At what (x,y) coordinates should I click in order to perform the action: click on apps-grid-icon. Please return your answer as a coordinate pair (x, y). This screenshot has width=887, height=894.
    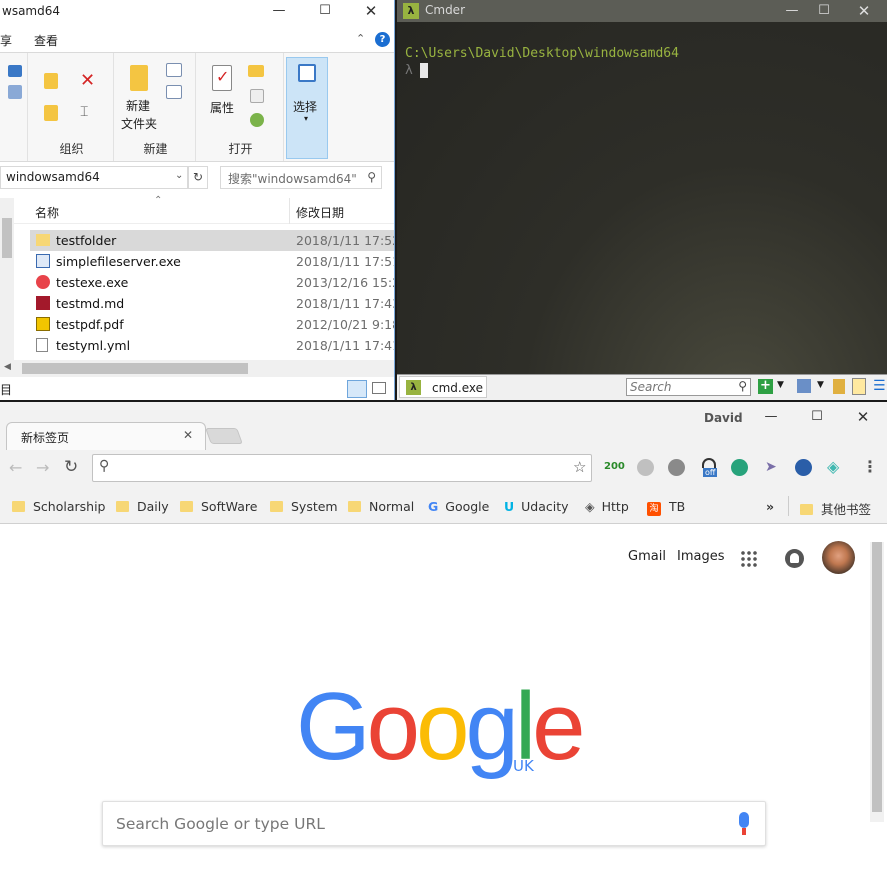
    Looking at the image, I should click on (748, 558).